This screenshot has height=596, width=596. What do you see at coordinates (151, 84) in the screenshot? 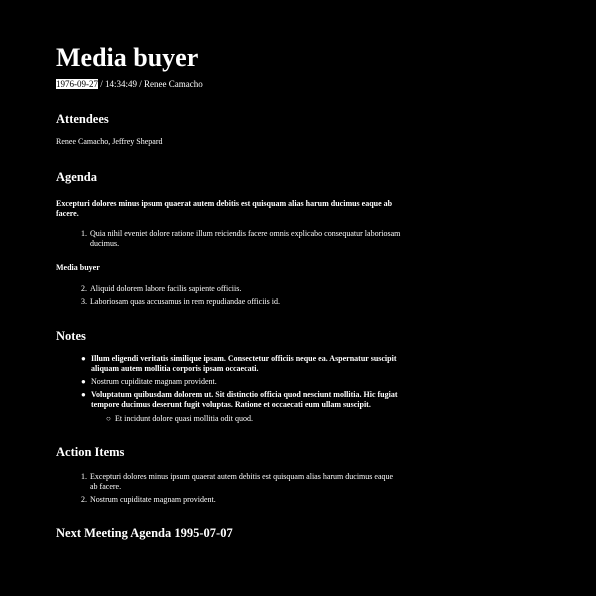
I see `meeting-time-author: / 14:34:49 / Renee Camacho` at bounding box center [151, 84].